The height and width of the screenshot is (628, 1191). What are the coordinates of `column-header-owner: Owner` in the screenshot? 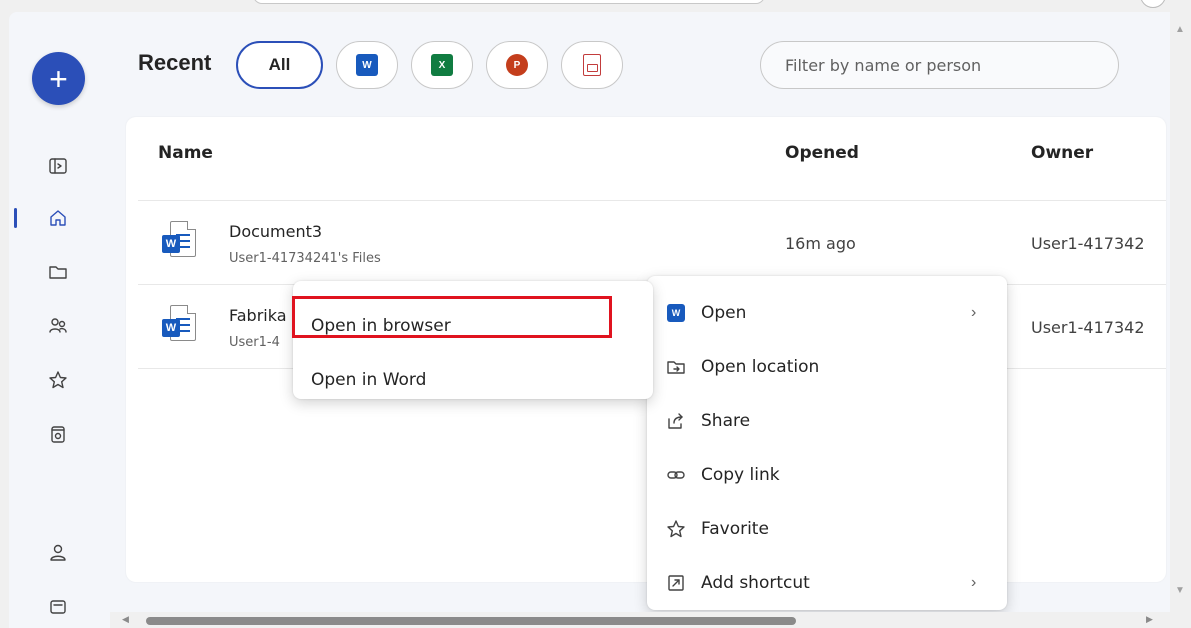 It's located at (1062, 153).